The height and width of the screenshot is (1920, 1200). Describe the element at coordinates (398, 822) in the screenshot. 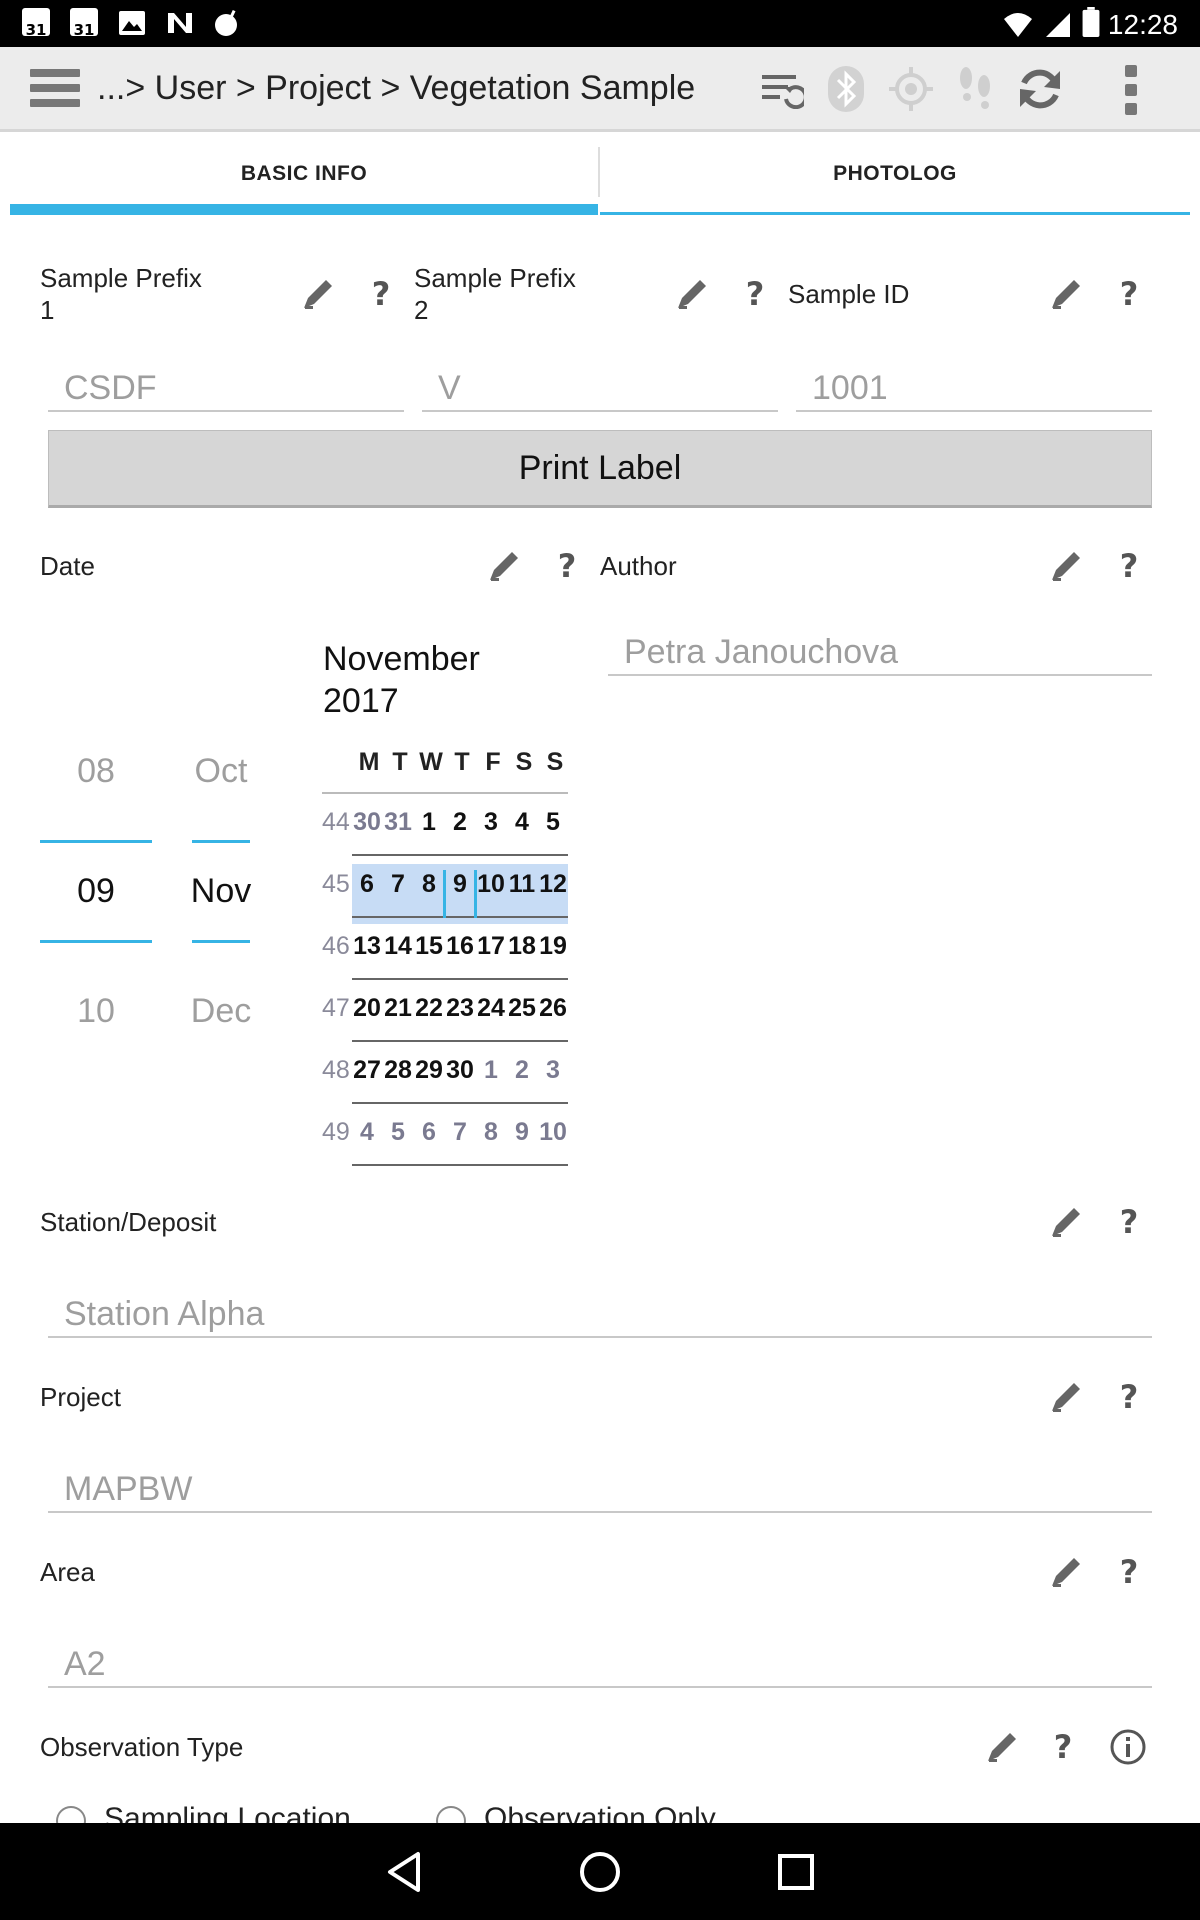

I see `calendar-day: 31` at that location.